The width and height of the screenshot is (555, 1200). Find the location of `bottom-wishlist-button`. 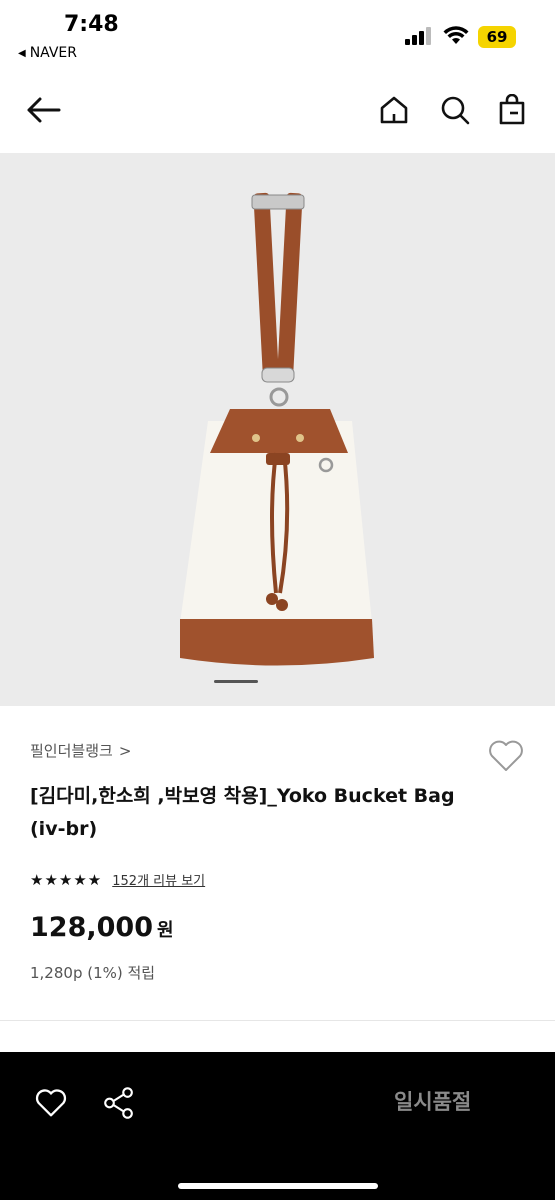

bottom-wishlist-button is located at coordinates (52, 1104).